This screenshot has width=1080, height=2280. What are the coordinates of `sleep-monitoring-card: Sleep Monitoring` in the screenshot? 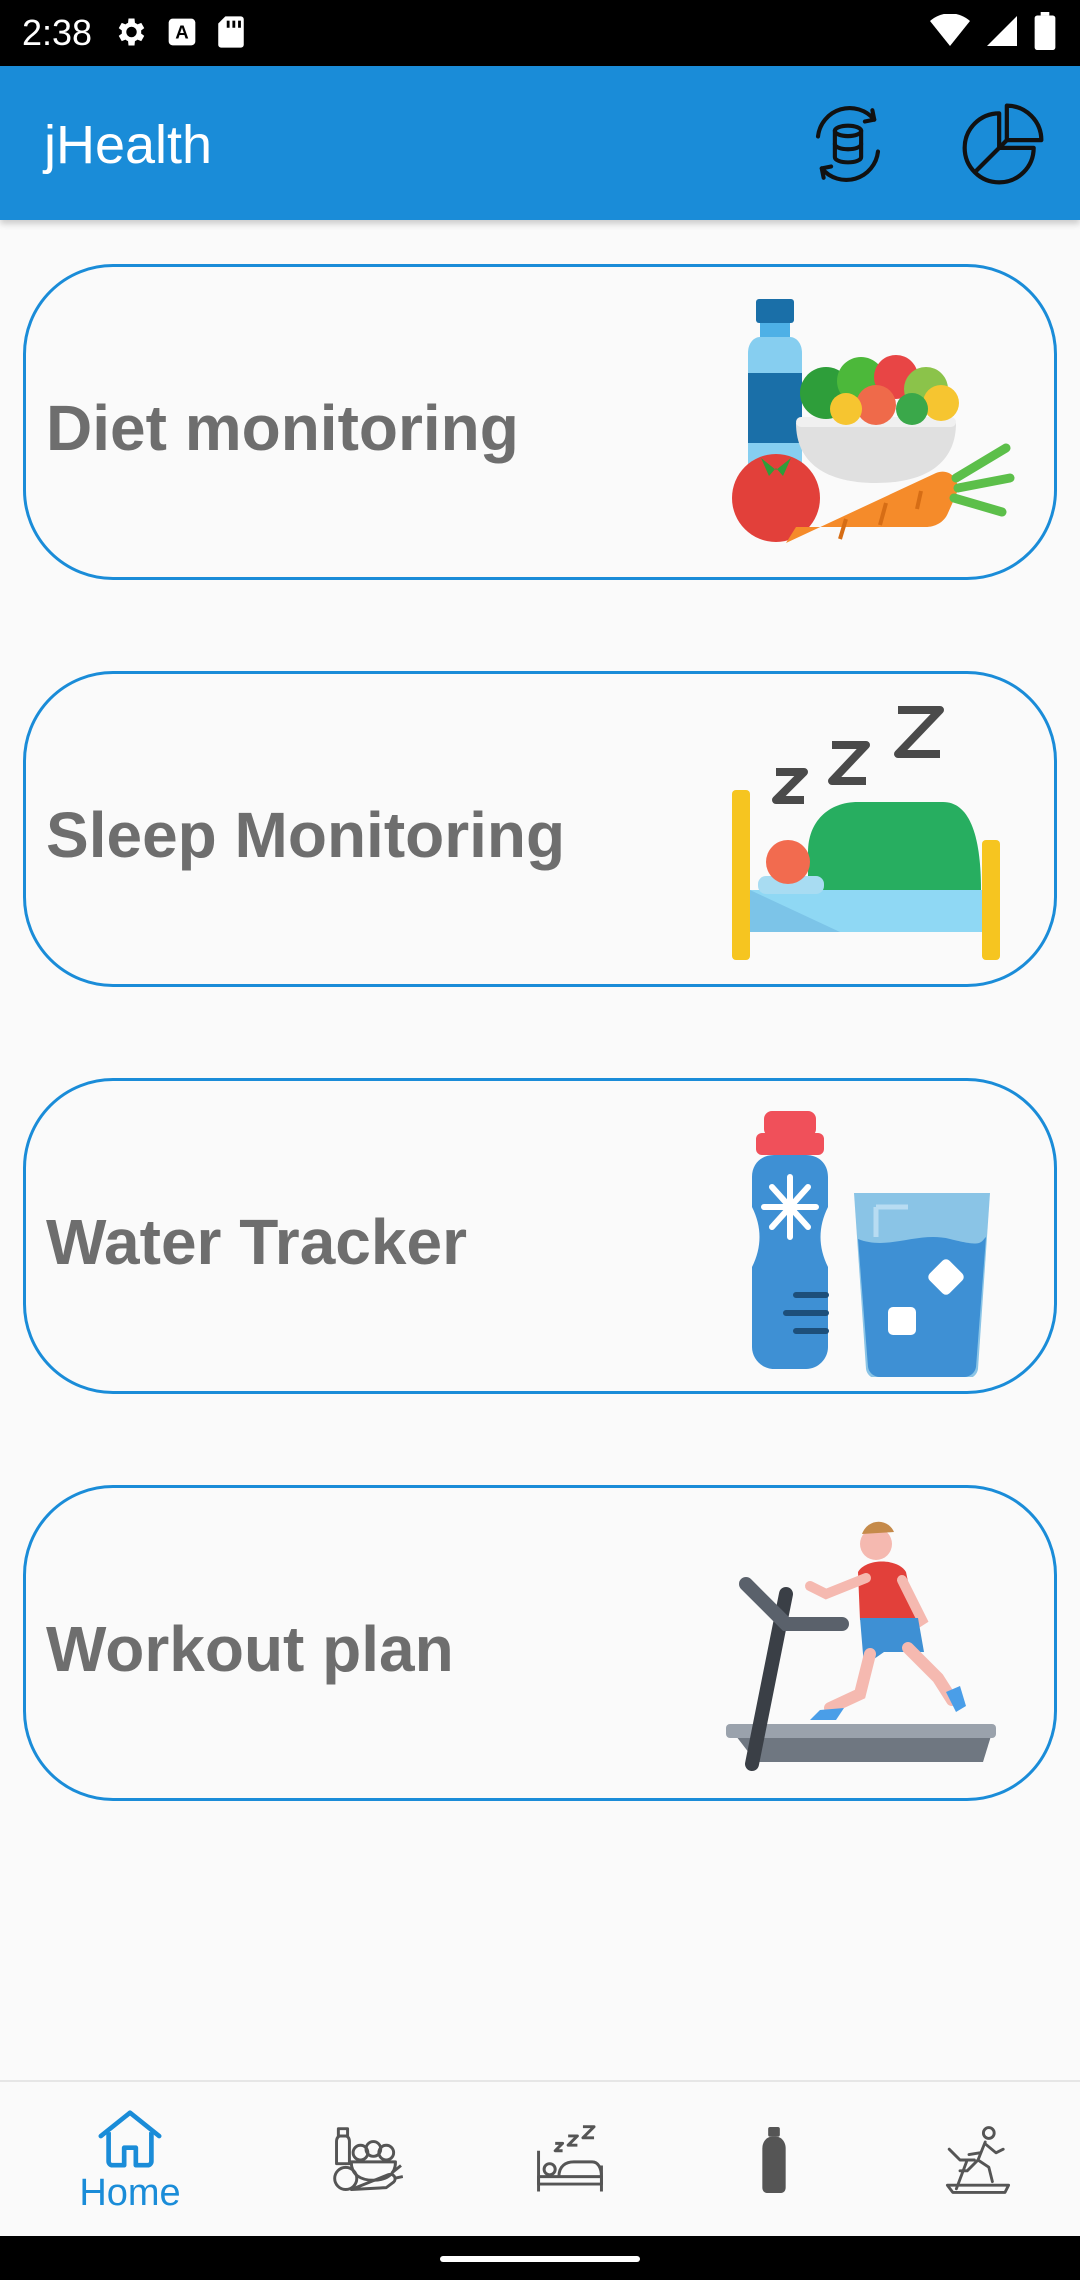 It's located at (540, 829).